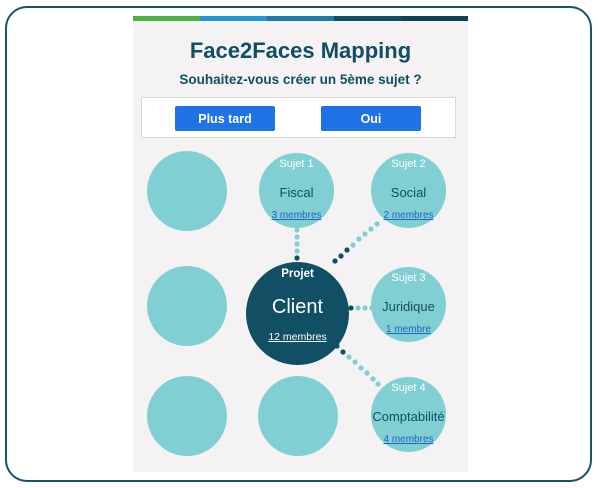  What do you see at coordinates (297, 307) in the screenshot?
I see `project-name: Client` at bounding box center [297, 307].